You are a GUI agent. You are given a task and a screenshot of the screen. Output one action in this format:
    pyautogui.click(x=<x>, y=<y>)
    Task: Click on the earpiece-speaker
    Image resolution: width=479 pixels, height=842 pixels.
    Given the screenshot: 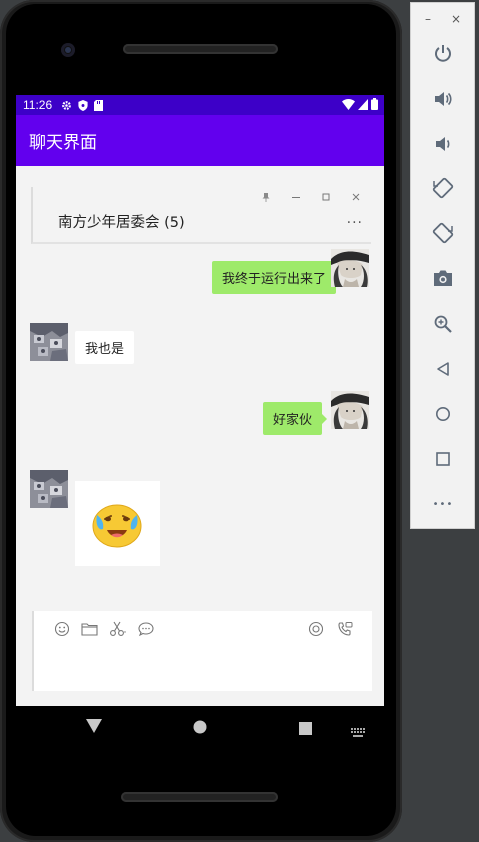 What is the action you would take?
    pyautogui.click(x=200, y=49)
    